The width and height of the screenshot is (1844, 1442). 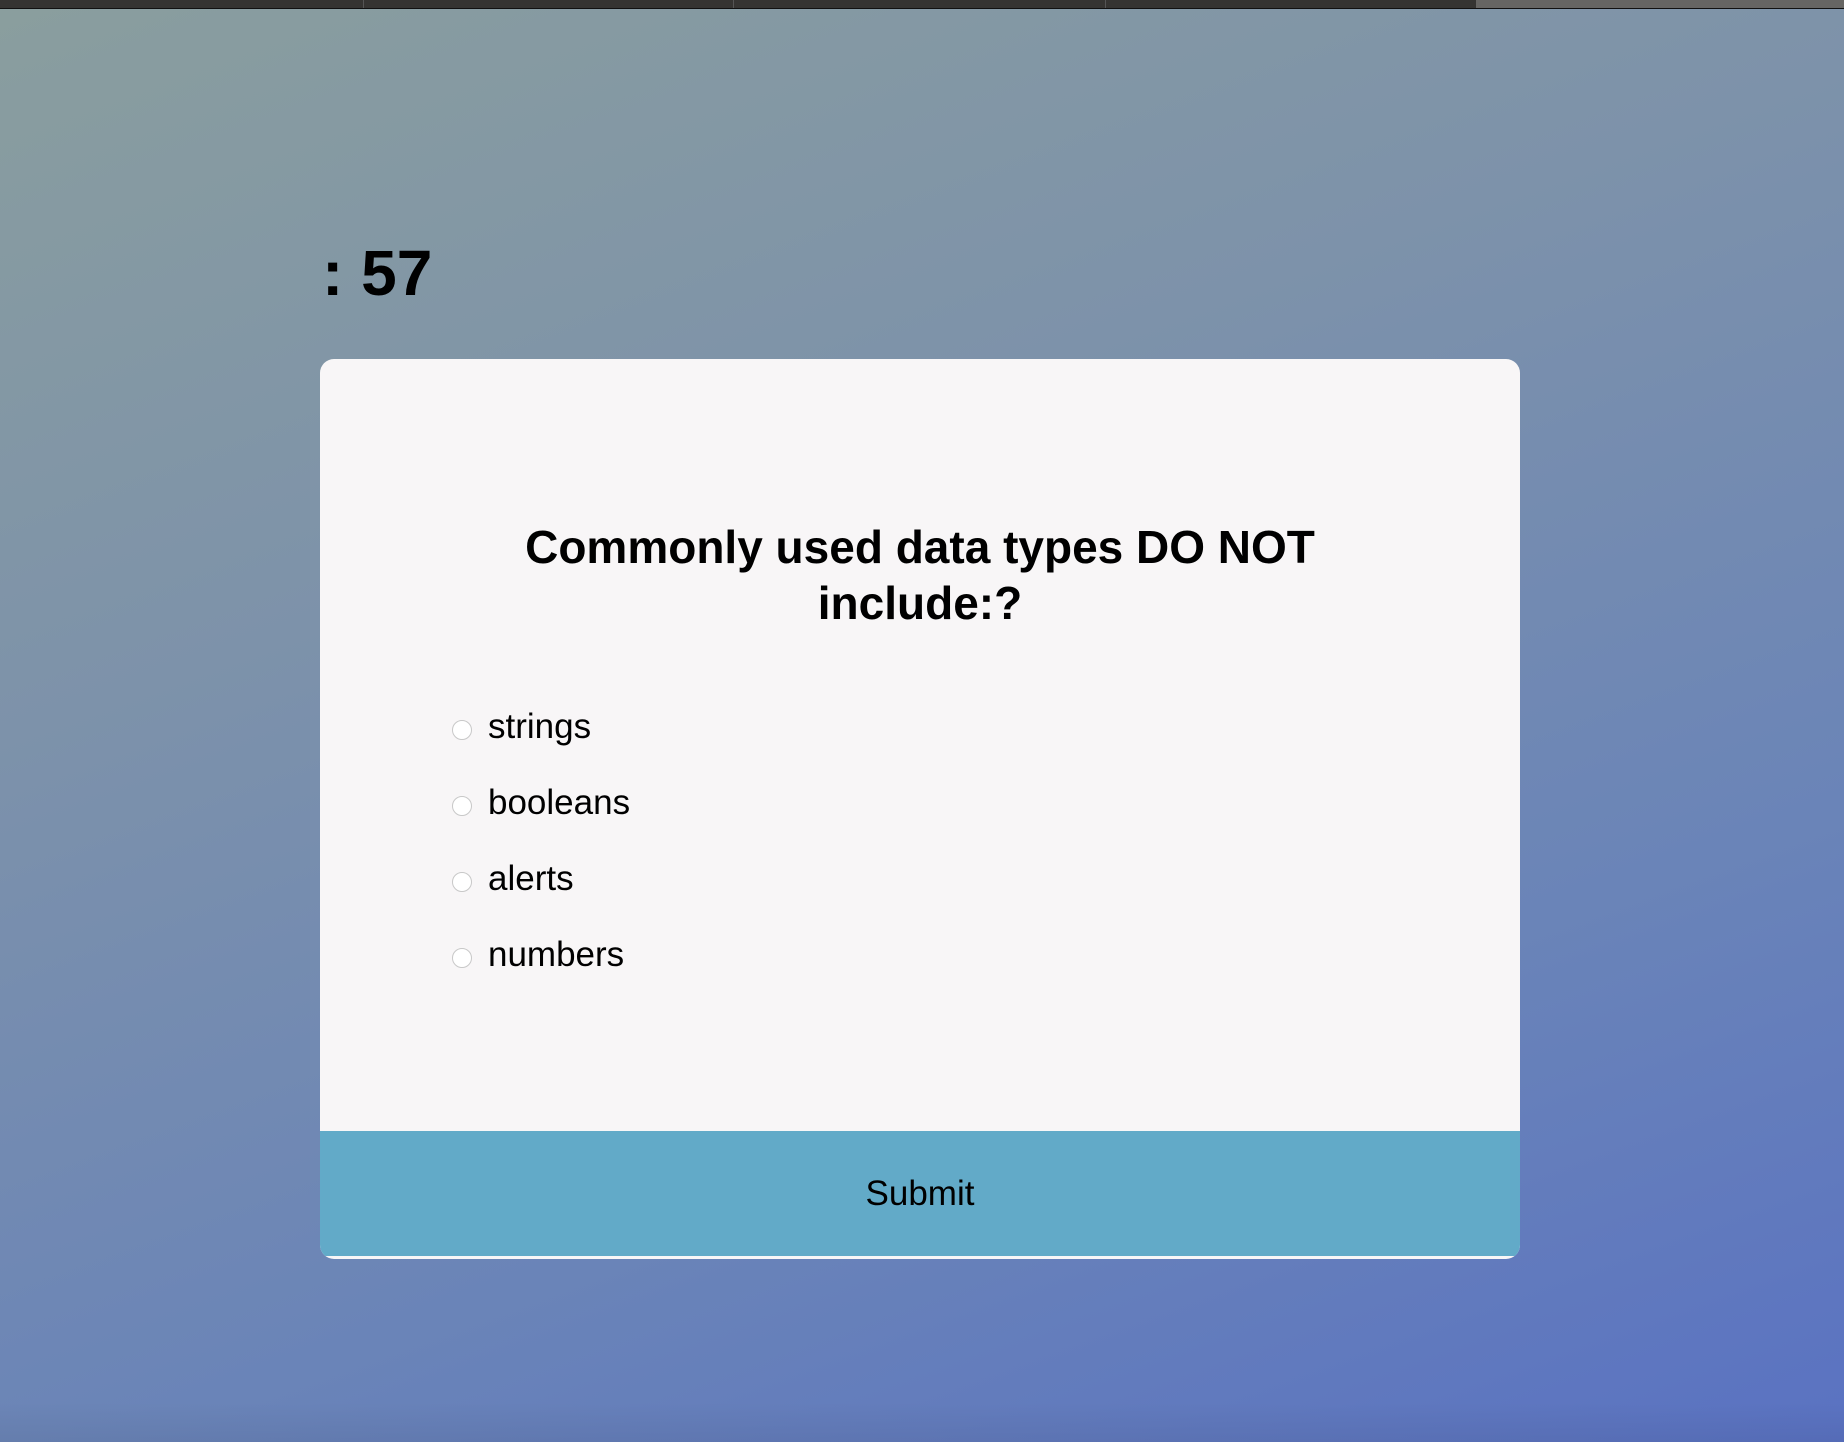 I want to click on bottom-shade, so click(x=922, y=1422).